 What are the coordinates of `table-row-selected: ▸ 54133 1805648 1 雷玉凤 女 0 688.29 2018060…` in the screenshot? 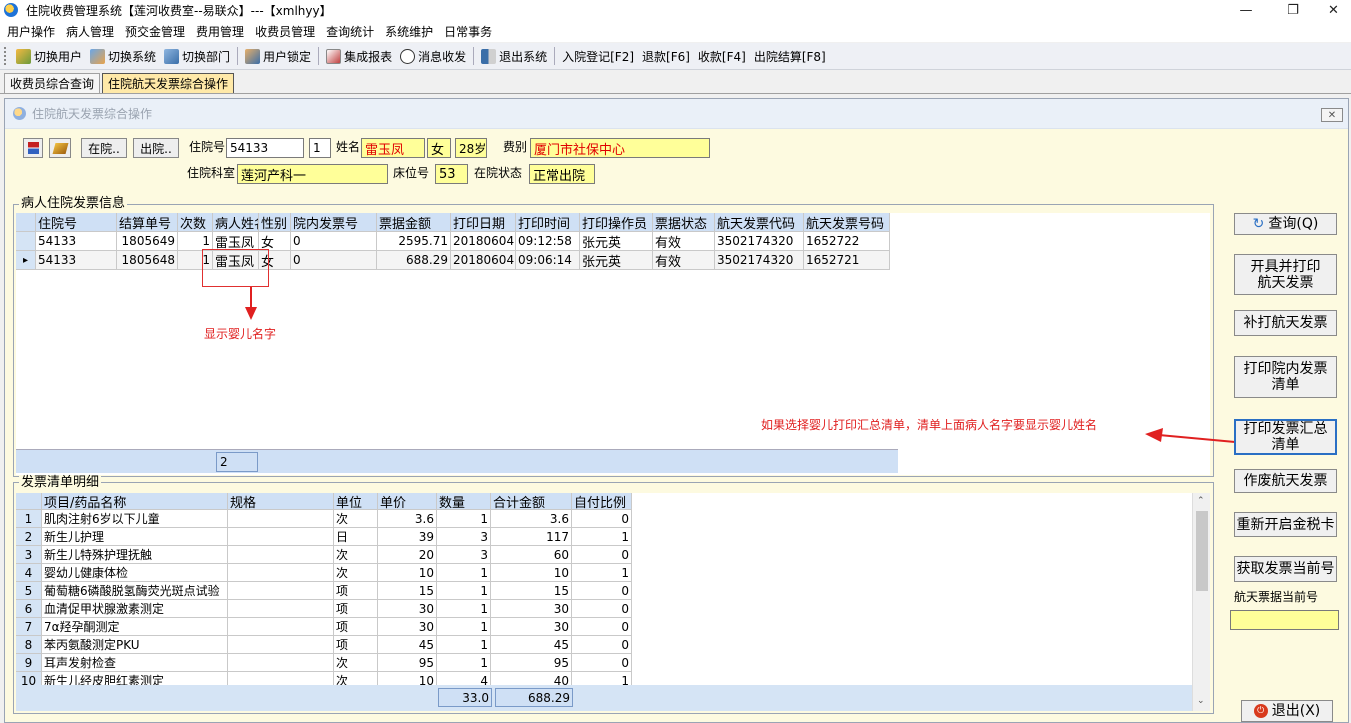 It's located at (453, 260).